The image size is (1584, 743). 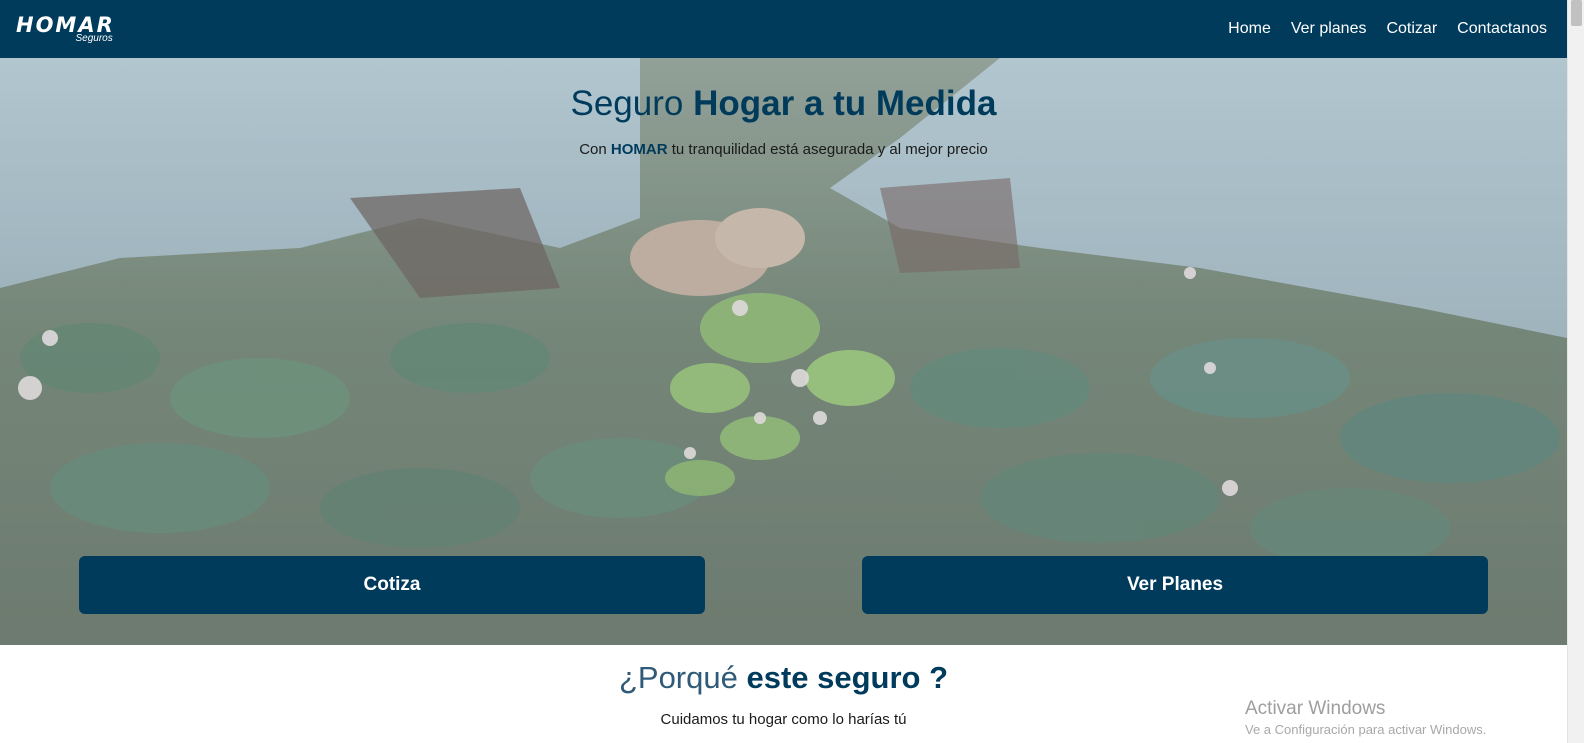 I want to click on nav-links: Home Ver planes Cotizar Contactanos, so click(x=1387, y=29).